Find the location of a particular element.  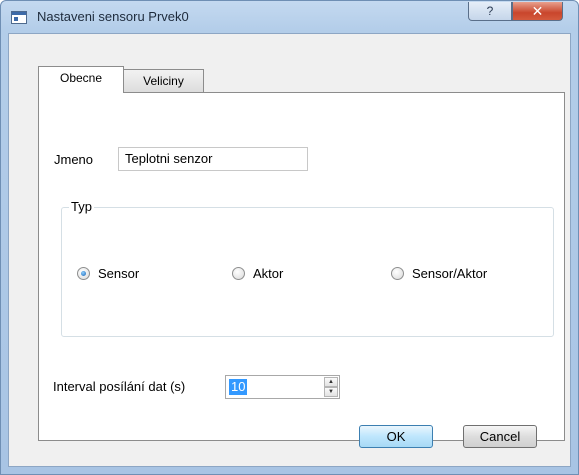

close-icon: ✕ is located at coordinates (537, 11).